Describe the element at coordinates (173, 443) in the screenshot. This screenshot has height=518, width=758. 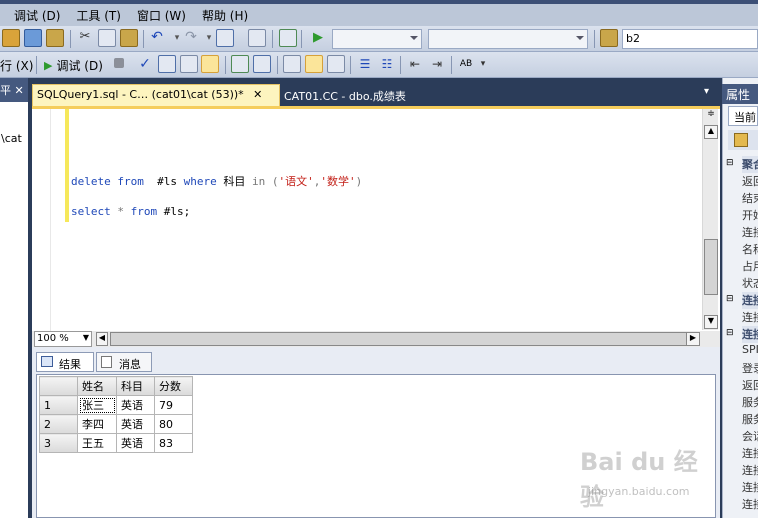
I see `cell-score: 83` at that location.